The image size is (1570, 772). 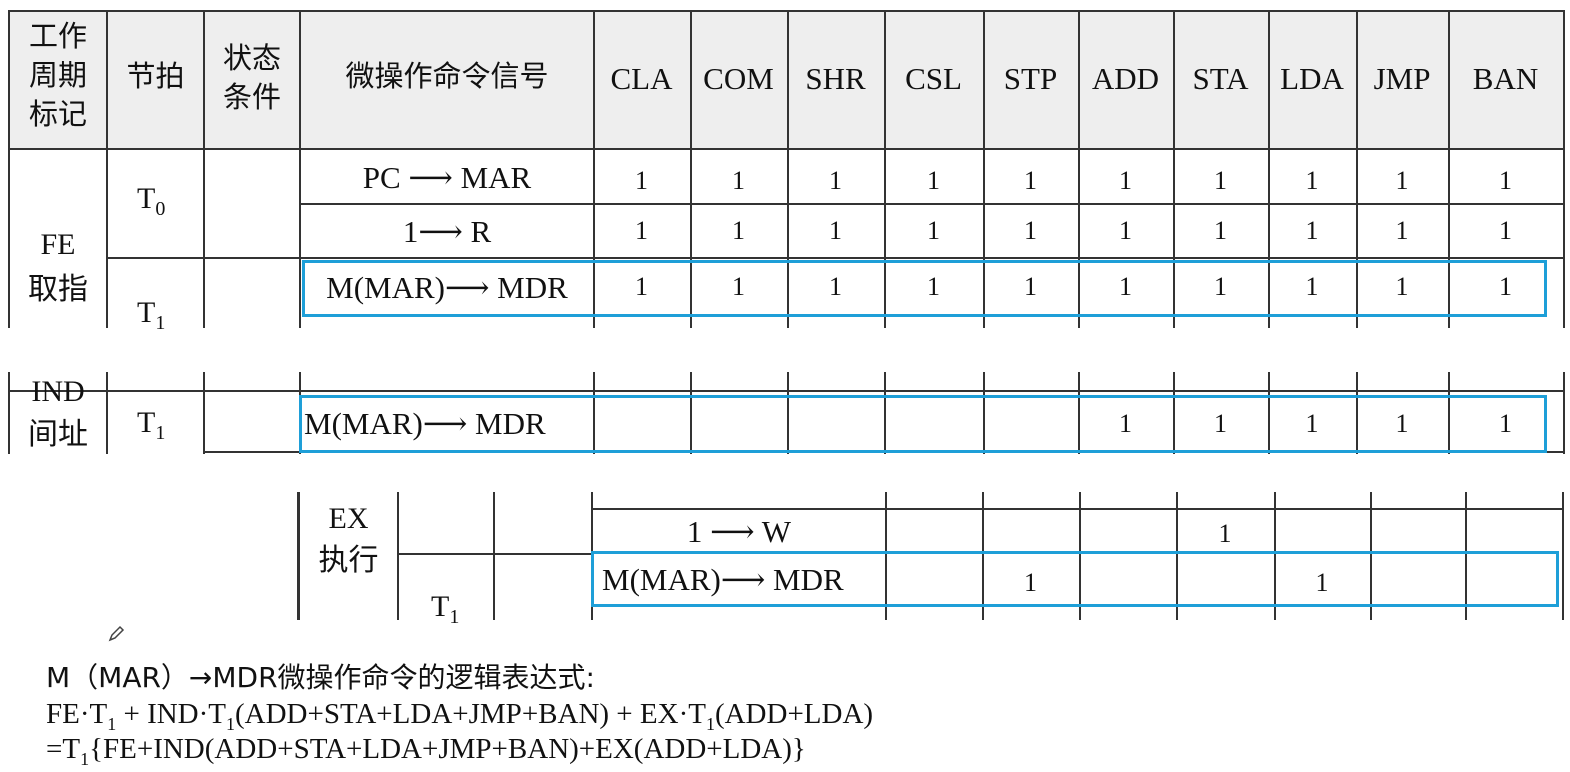 I want to click on header-instr-ban: BAN, so click(x=1505, y=78).